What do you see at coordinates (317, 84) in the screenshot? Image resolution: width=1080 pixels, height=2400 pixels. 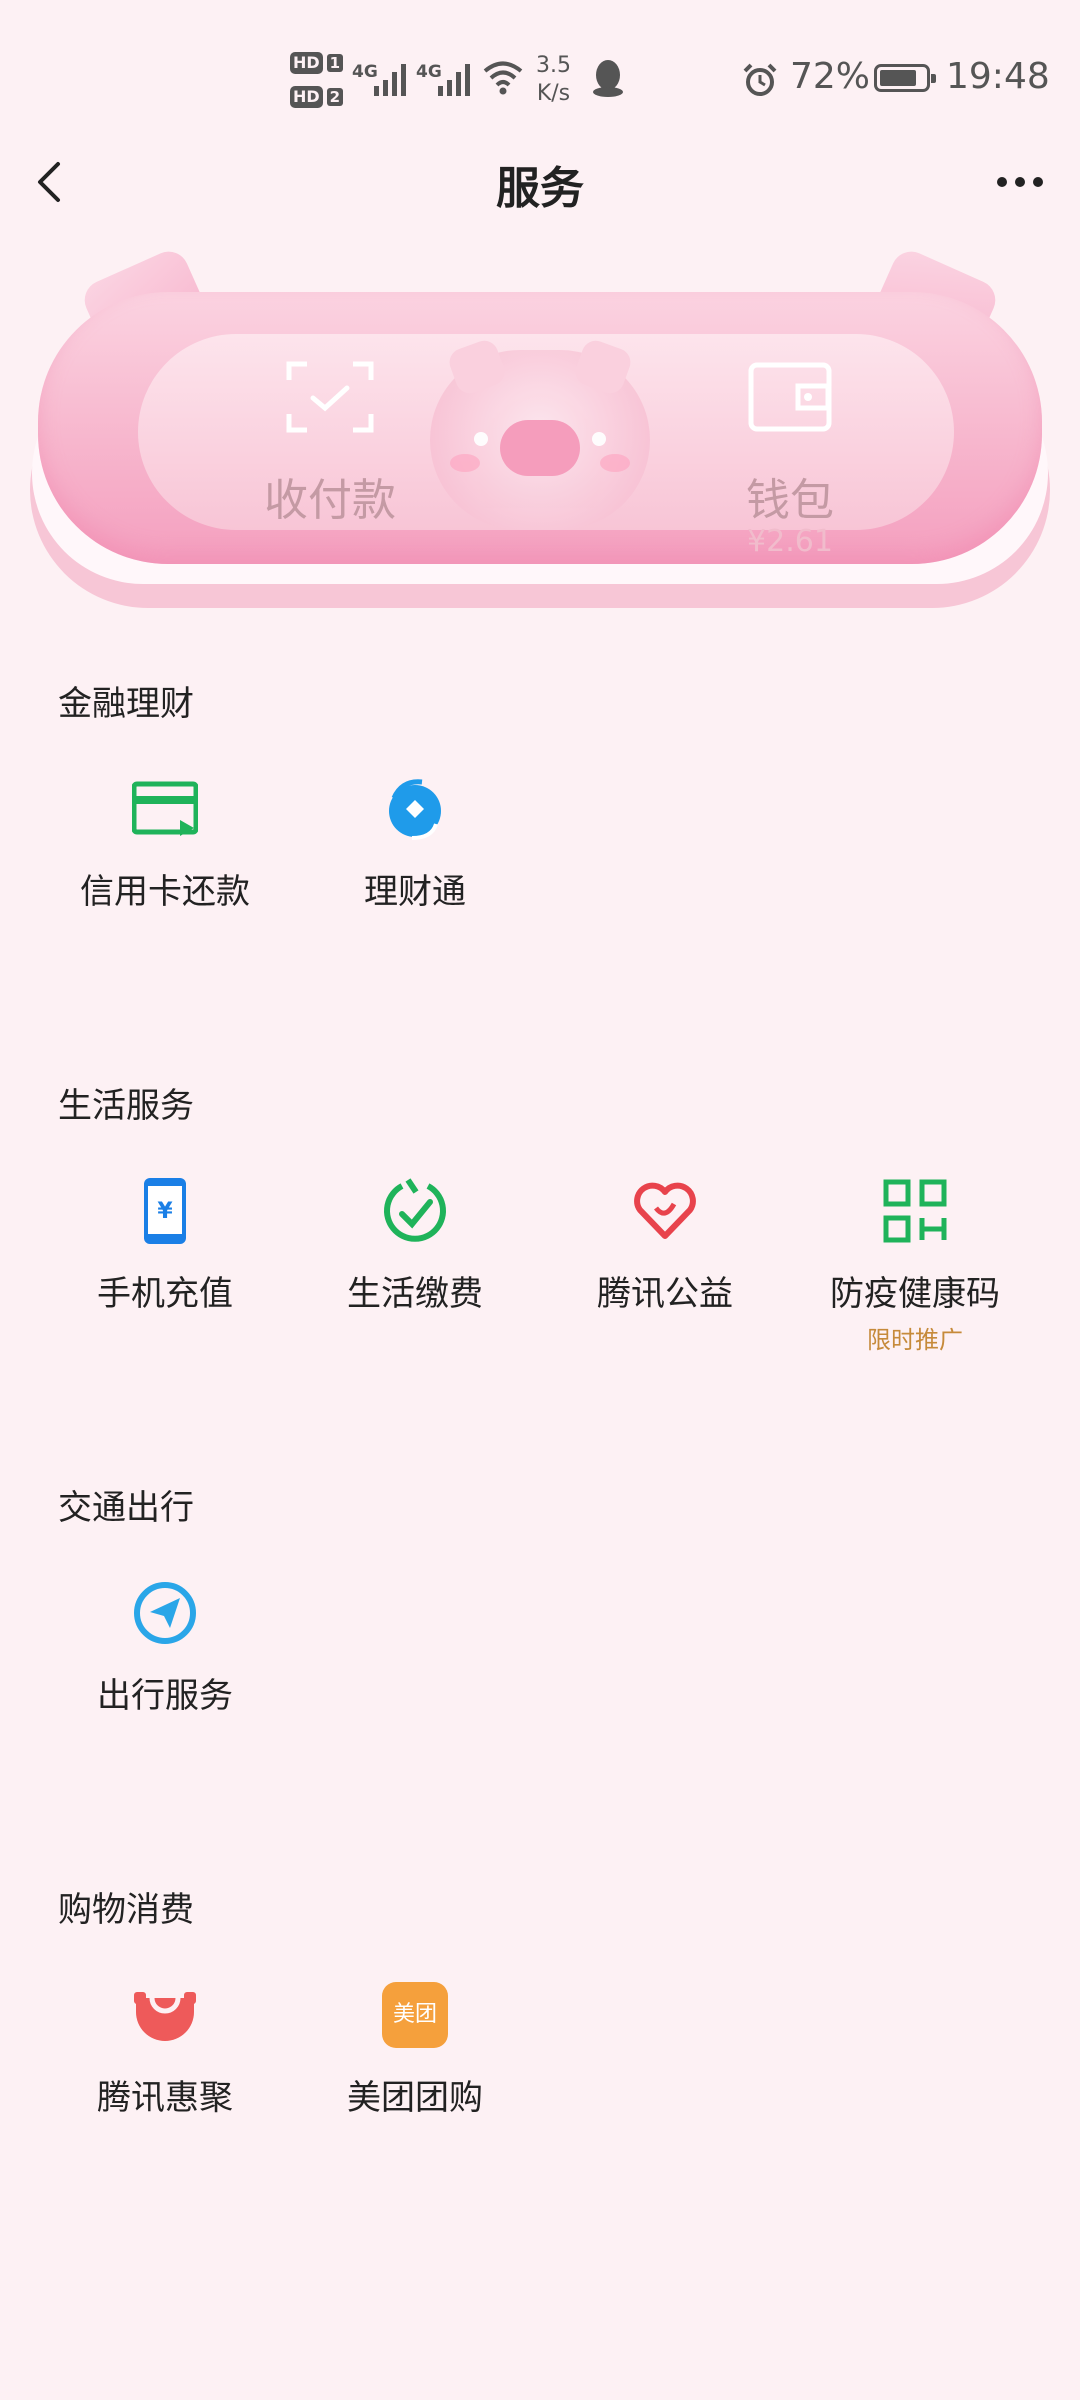 I see `sim-indicators: HD 1 HD 2` at bounding box center [317, 84].